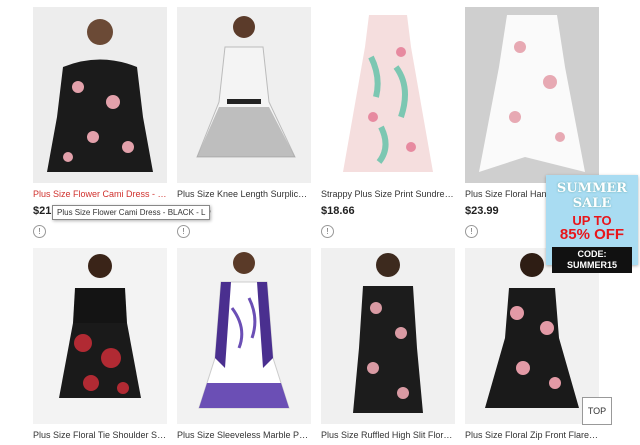  Describe the element at coordinates (338, 211) in the screenshot. I see `product-price: $18.66` at that location.